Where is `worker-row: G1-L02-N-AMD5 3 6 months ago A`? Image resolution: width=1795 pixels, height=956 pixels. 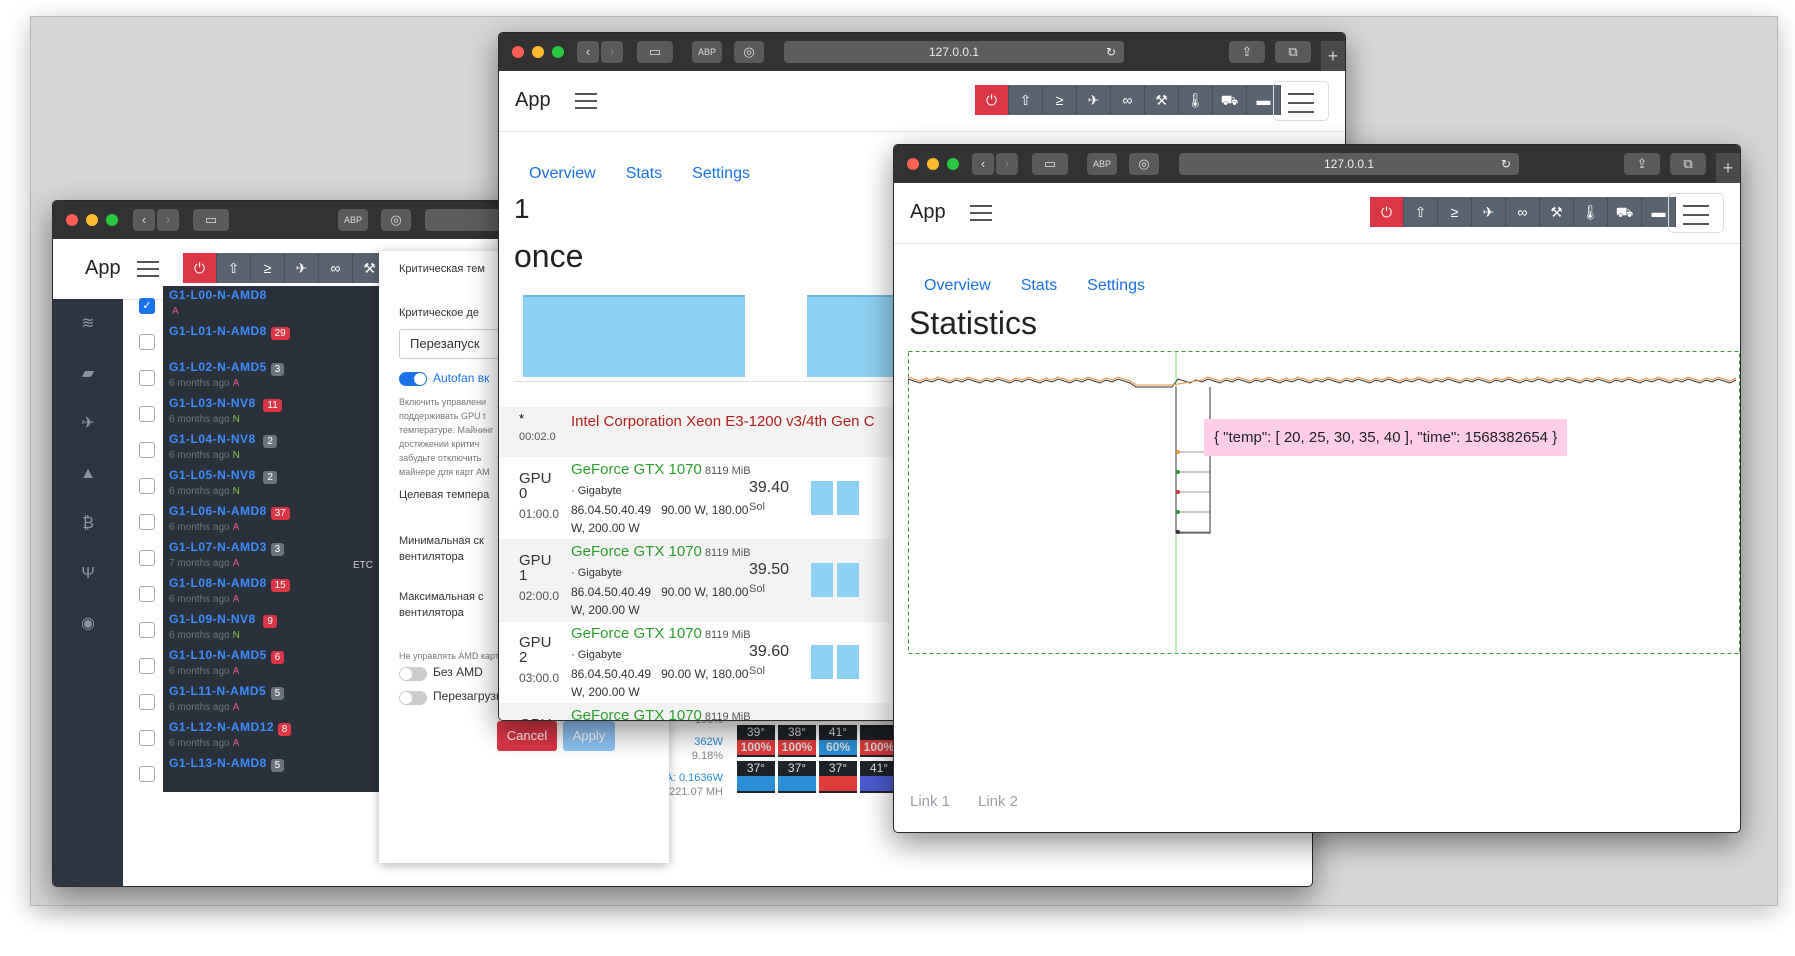
worker-row: G1-L02-N-AMD5 3 6 months ago A is located at coordinates (273, 377).